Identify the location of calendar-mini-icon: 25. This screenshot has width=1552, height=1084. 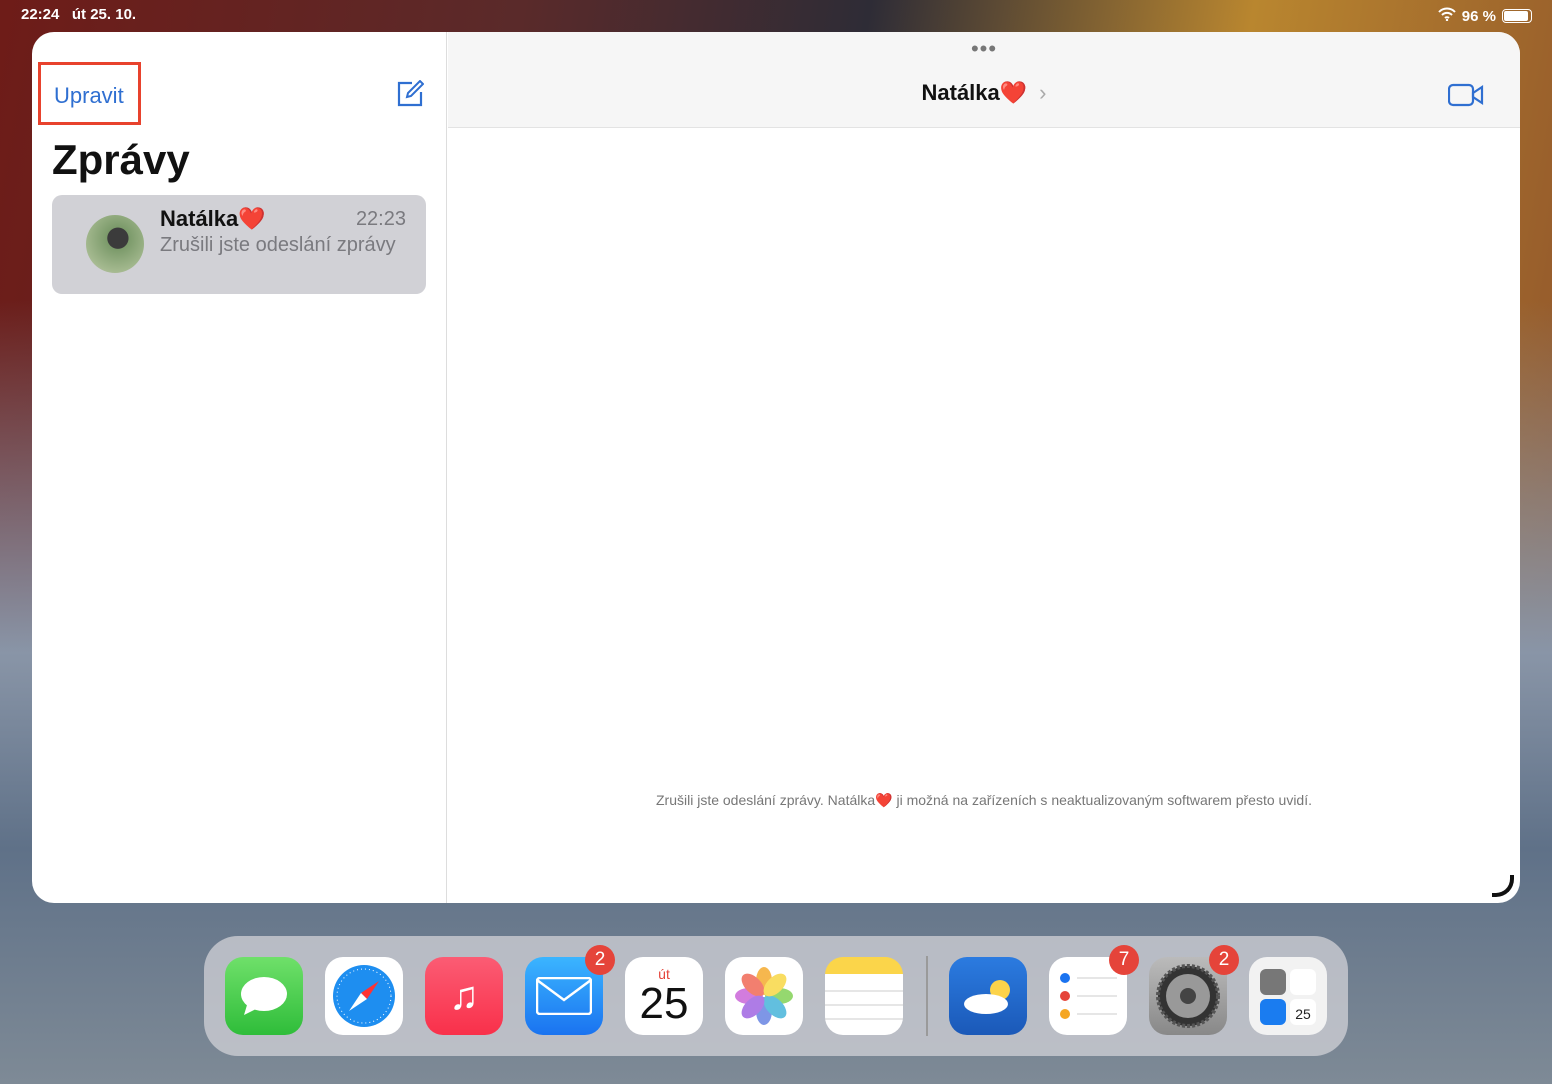
(1303, 1012).